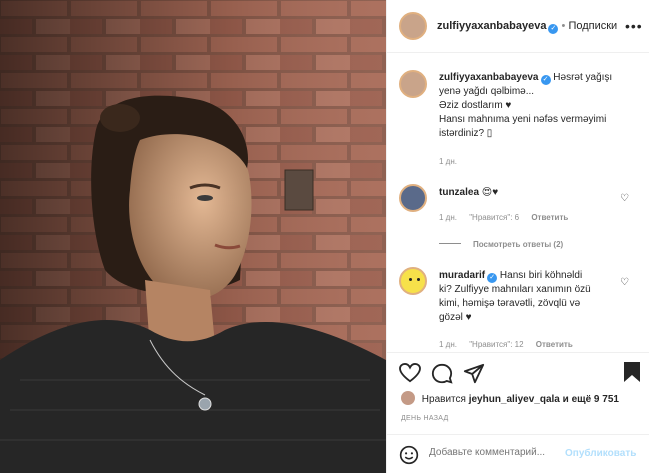 The image size is (649, 474). I want to click on publish-button: Опубликовать, so click(600, 453).